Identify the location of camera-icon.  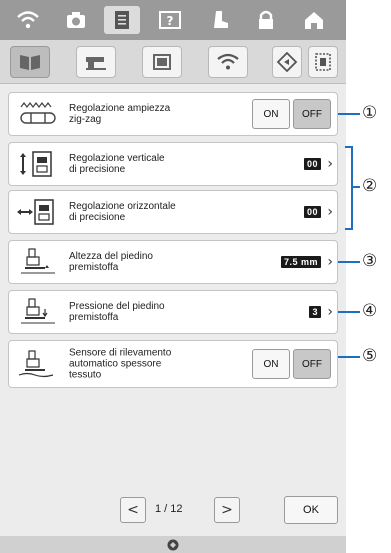
(76, 20).